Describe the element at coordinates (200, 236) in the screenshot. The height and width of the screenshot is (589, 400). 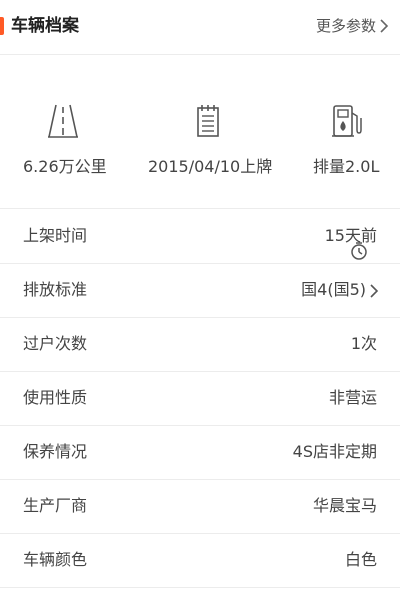
I see `row-listing-time: 上架时间 15天前` at that location.